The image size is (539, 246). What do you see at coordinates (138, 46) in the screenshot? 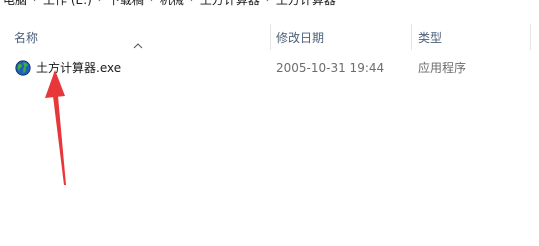
I see `sort-ascending-icon` at bounding box center [138, 46].